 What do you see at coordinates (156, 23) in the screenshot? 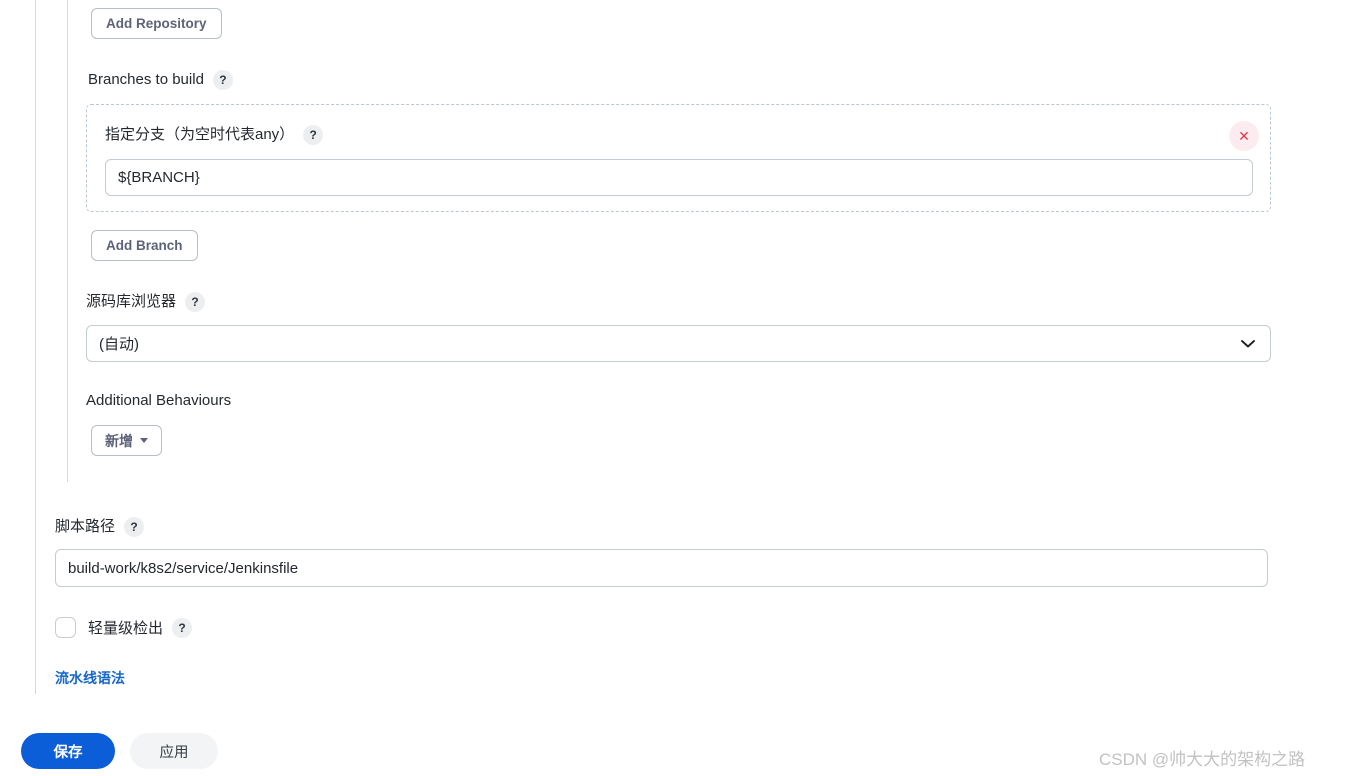
I see `add-repository-button: Add Repository` at bounding box center [156, 23].